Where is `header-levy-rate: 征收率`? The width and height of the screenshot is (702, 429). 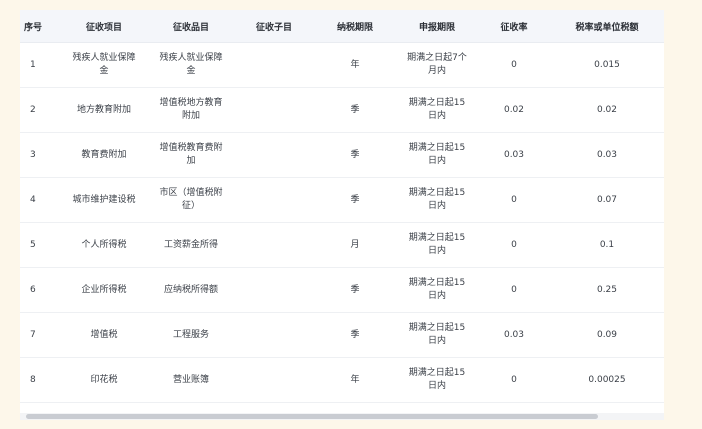 header-levy-rate: 征收率 is located at coordinates (514, 26).